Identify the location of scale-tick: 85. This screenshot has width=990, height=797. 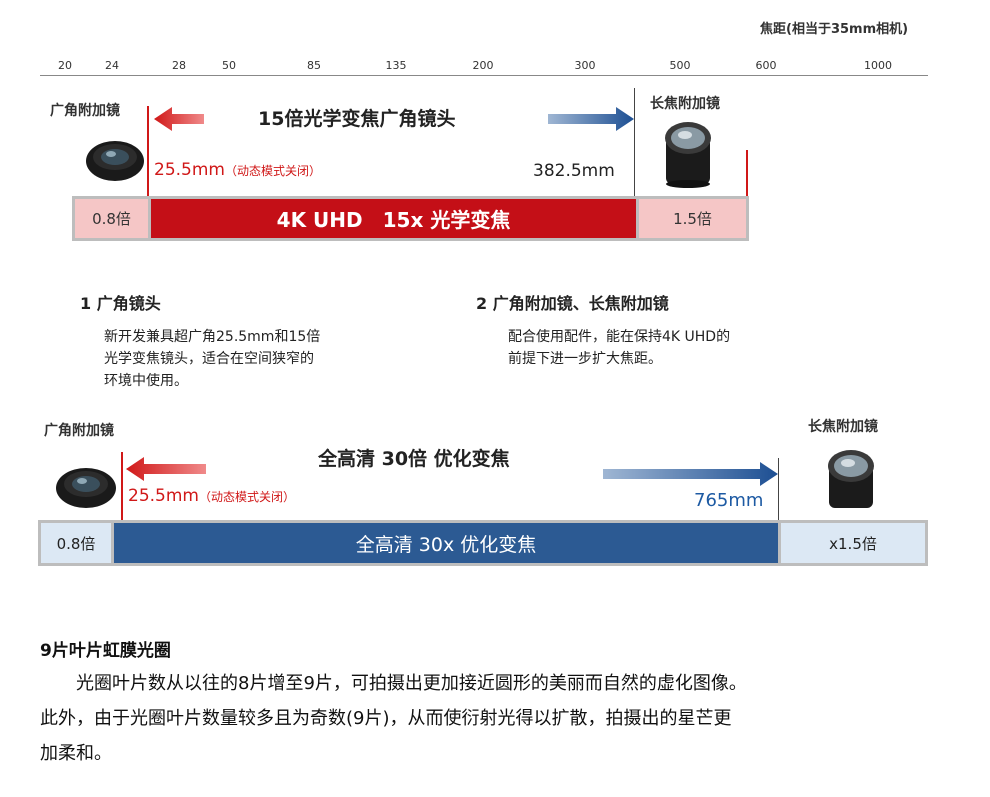
(314, 65).